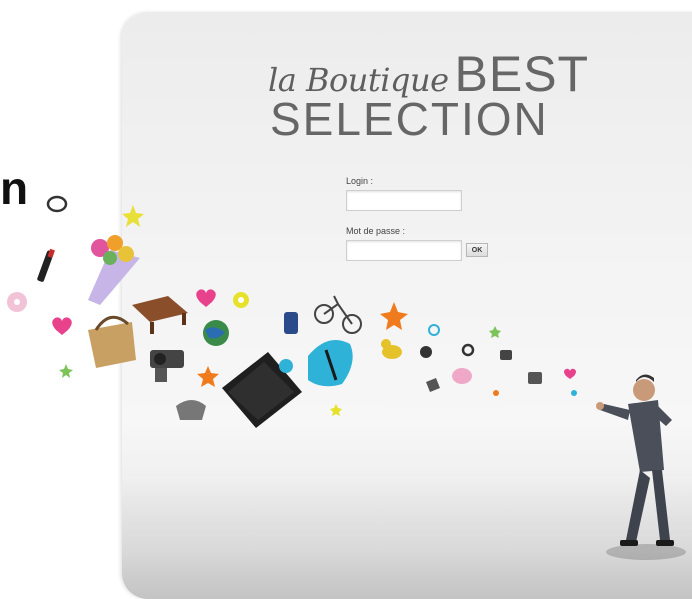 This screenshot has height=599, width=692. Describe the element at coordinates (46, 265) in the screenshot. I see `lipstick-icon` at that location.